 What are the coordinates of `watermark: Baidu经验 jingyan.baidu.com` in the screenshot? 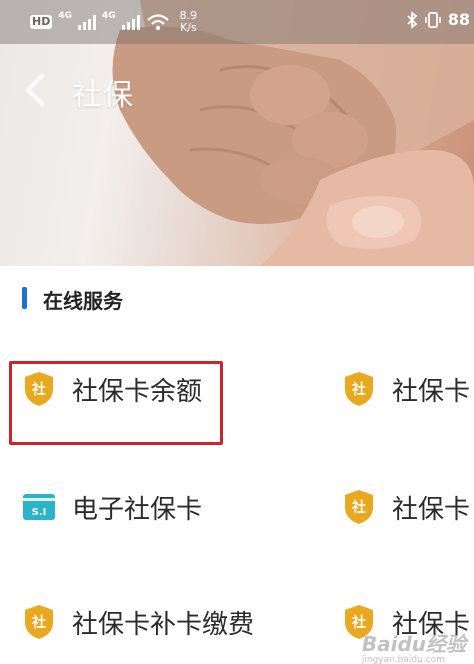 It's located at (414, 646).